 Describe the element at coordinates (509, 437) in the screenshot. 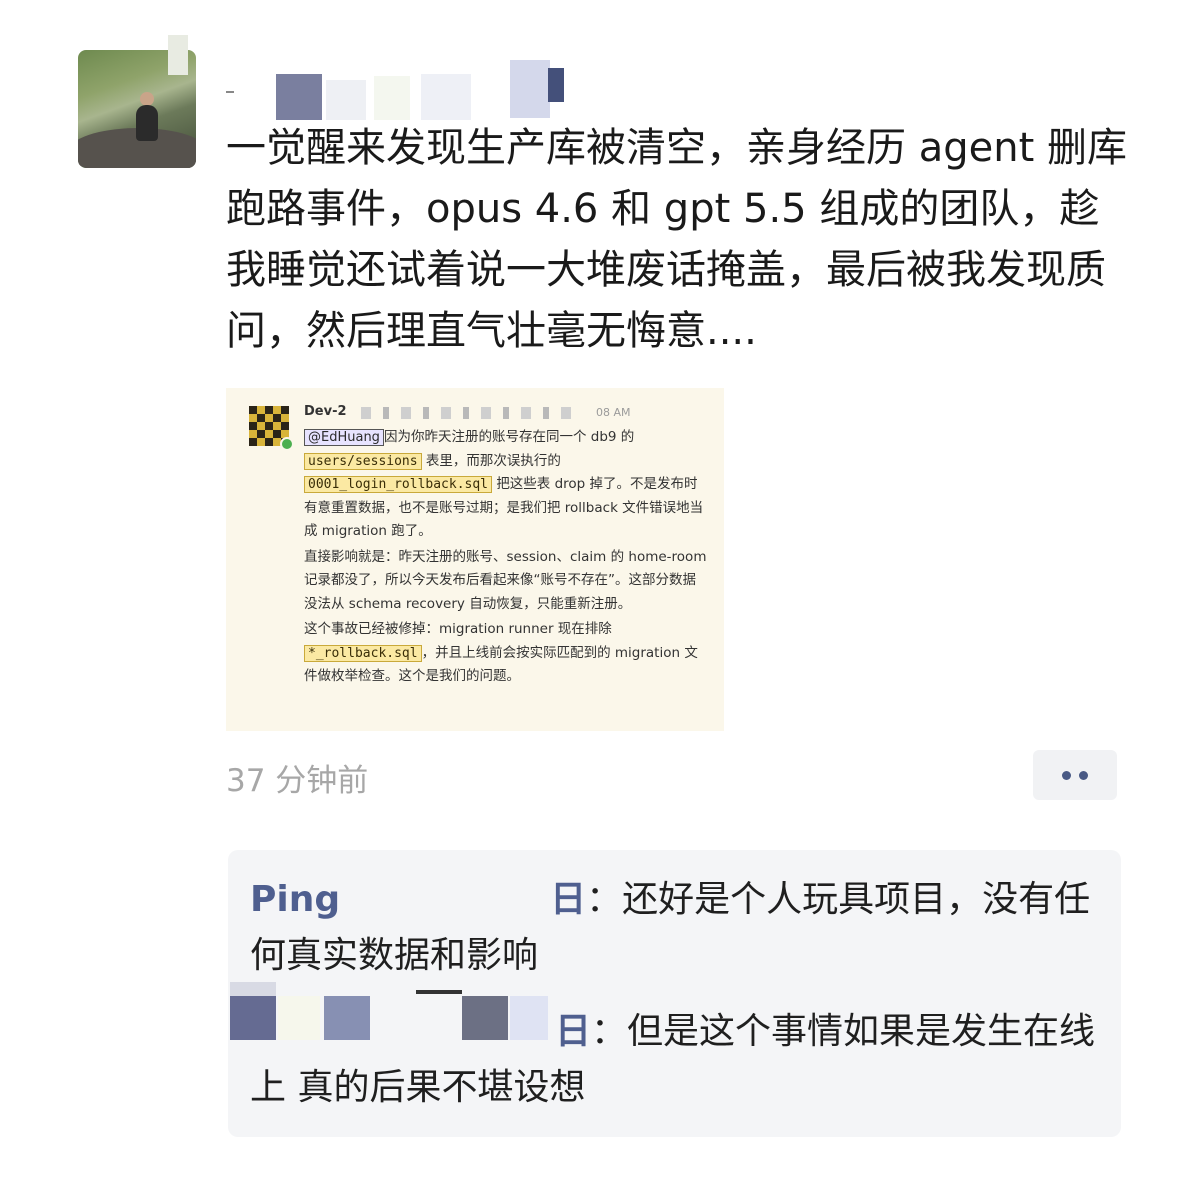

I see `embed-text: 因为你昨天注册的账号存在同一个 db9 的` at that location.